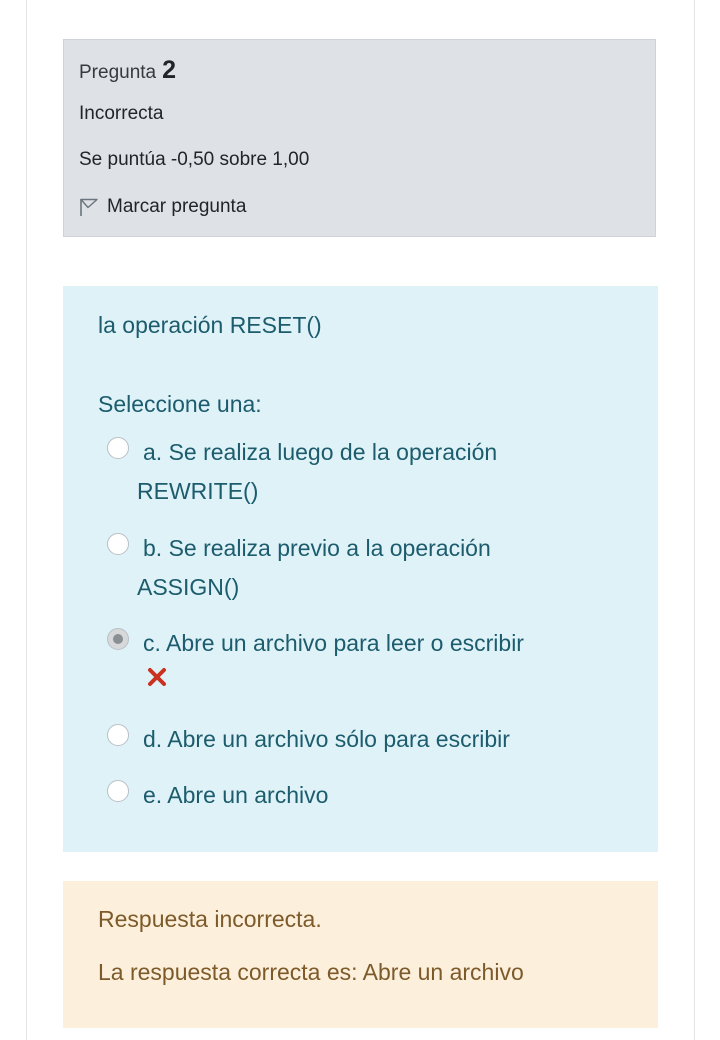 This screenshot has width=720, height=1040. Describe the element at coordinates (118, 791) in the screenshot. I see `answer-radio-e` at that location.